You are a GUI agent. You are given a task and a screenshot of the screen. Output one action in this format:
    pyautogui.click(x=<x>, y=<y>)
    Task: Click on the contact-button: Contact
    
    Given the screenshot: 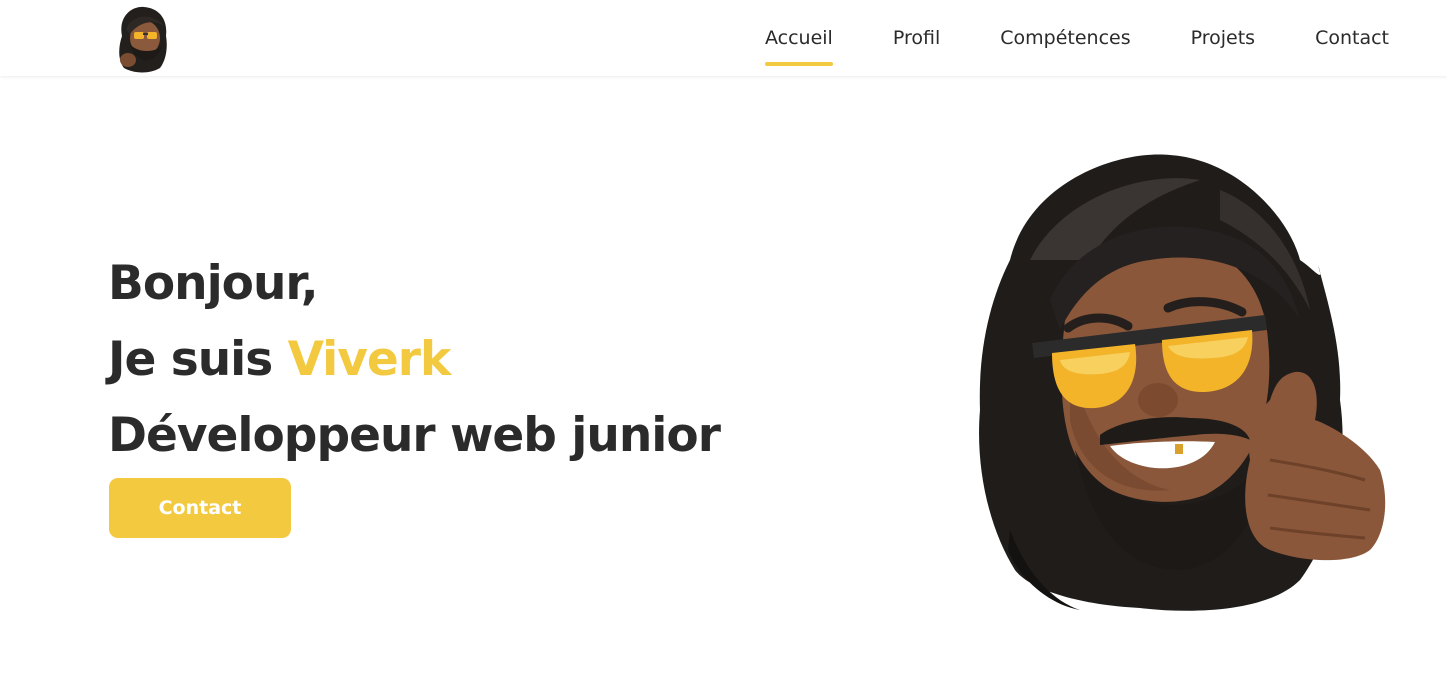 What is the action you would take?
    pyautogui.click(x=200, y=508)
    